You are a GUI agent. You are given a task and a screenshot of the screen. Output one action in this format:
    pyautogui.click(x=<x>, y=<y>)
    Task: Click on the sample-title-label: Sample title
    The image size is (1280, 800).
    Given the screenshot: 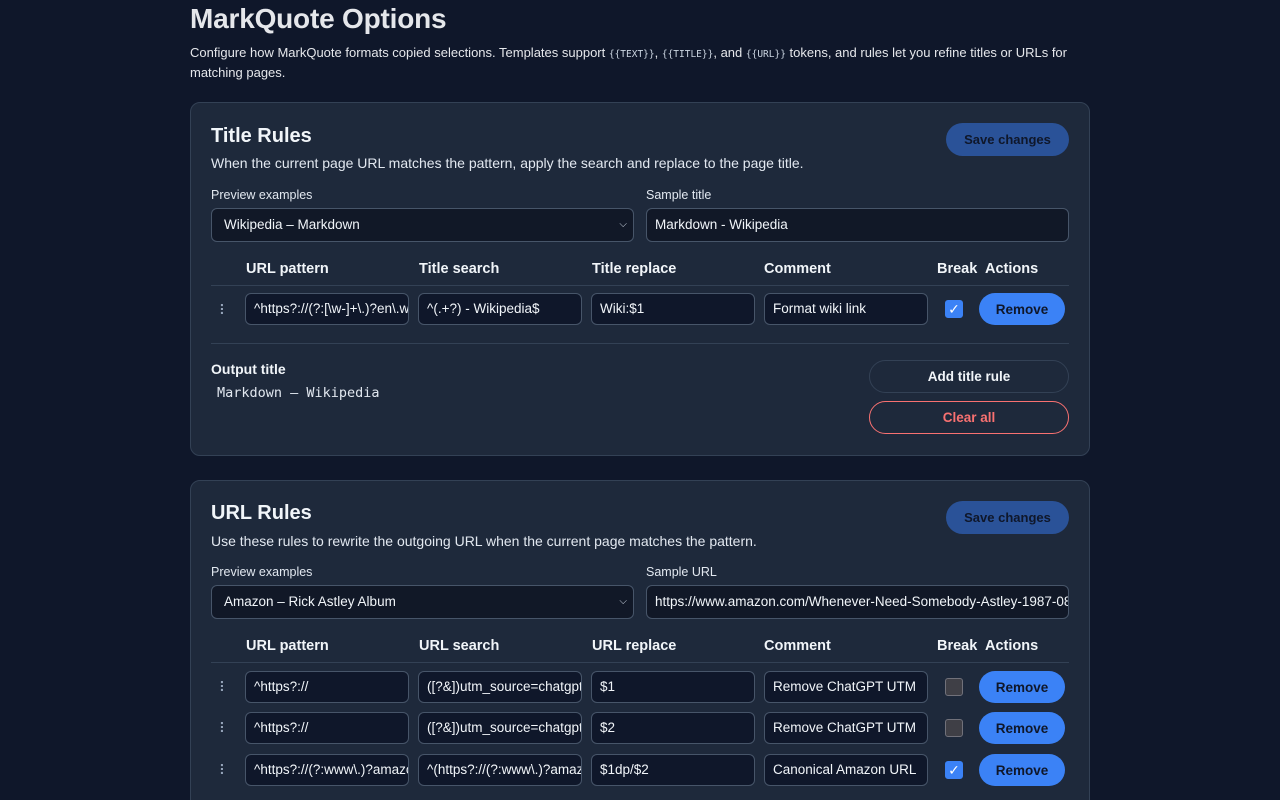 What is the action you would take?
    pyautogui.click(x=679, y=195)
    